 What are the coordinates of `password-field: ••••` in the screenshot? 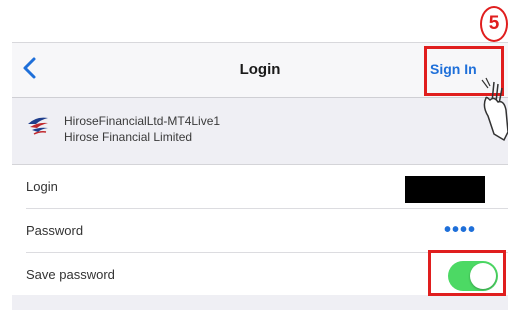 It's located at (460, 230).